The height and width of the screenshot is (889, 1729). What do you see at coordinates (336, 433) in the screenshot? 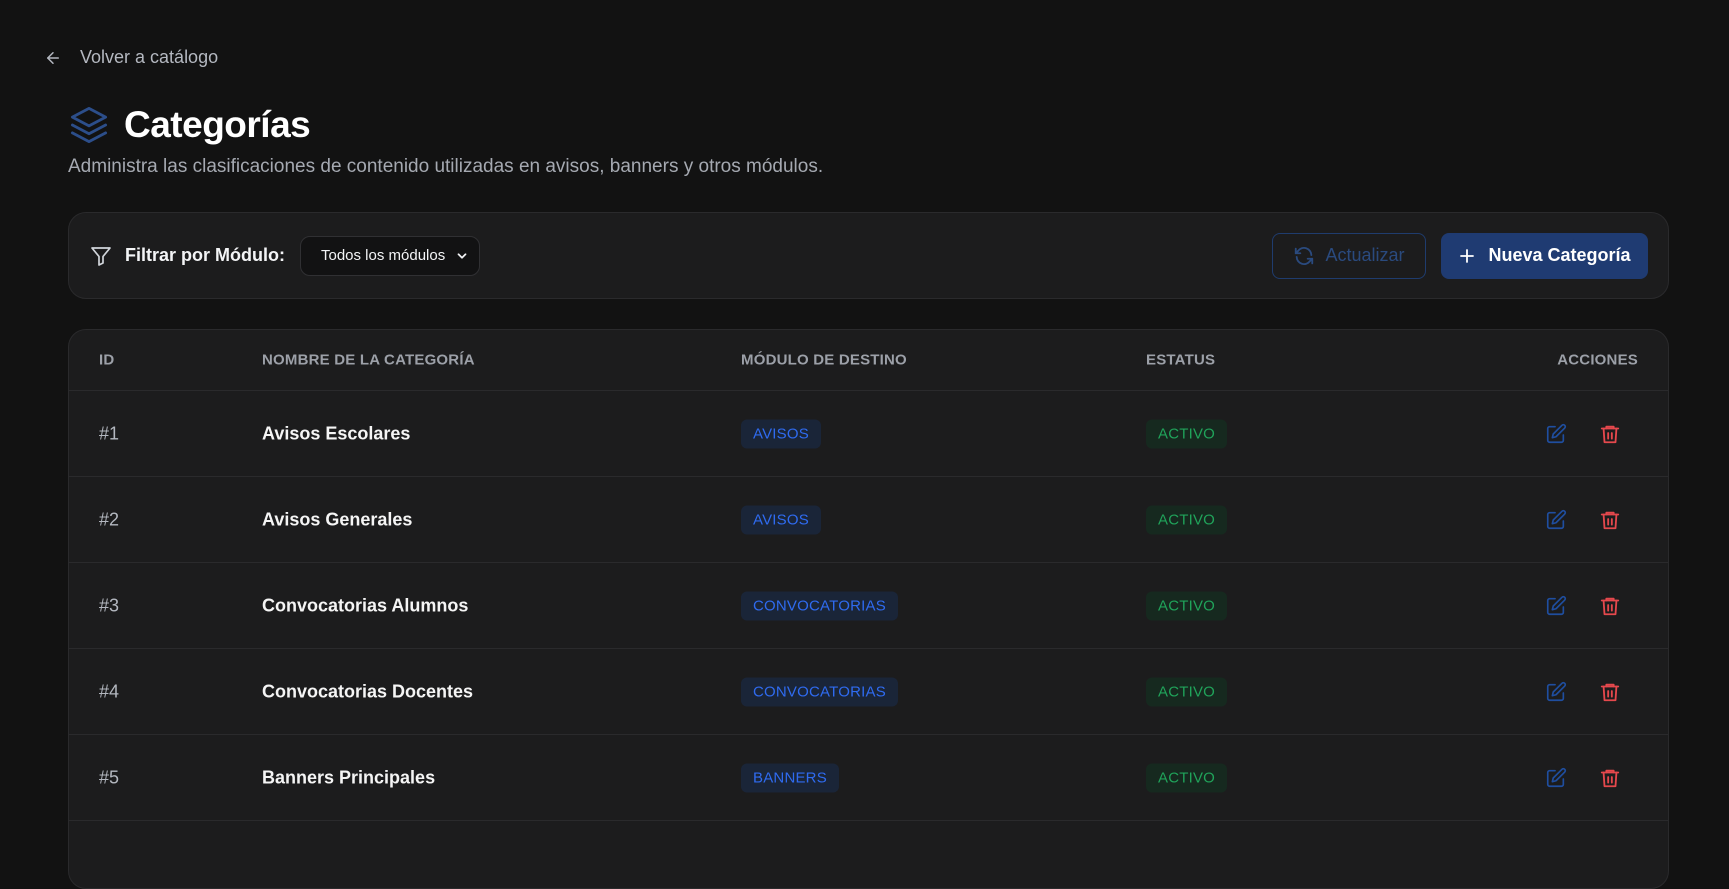
I see `row-name: Avisos Escolares` at bounding box center [336, 433].